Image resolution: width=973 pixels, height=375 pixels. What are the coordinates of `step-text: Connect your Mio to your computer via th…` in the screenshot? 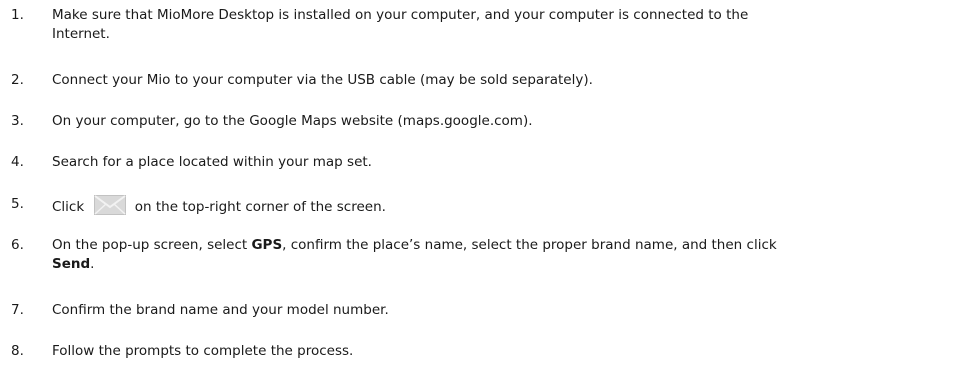 It's located at (322, 80).